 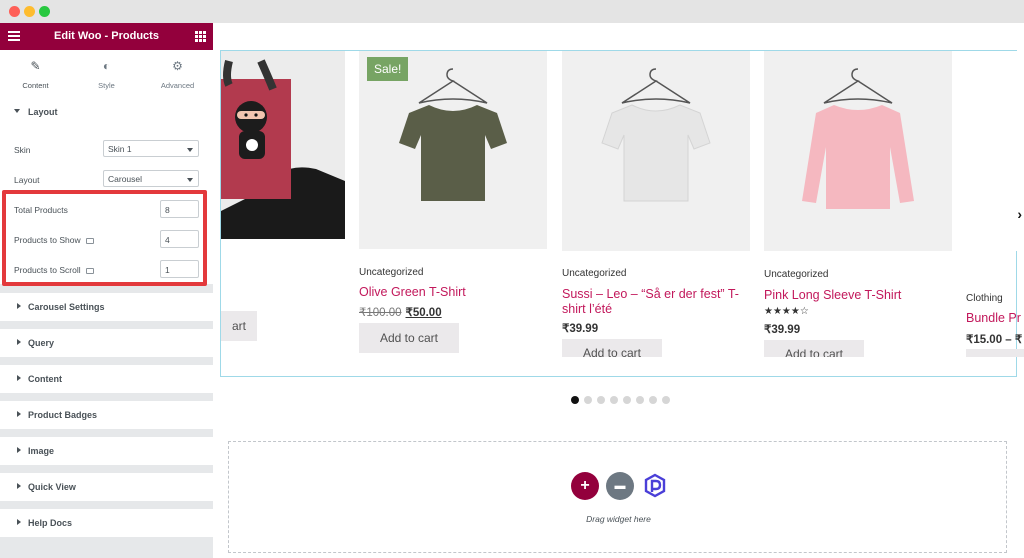 What do you see at coordinates (41, 343) in the screenshot?
I see `section-label: Query` at bounding box center [41, 343].